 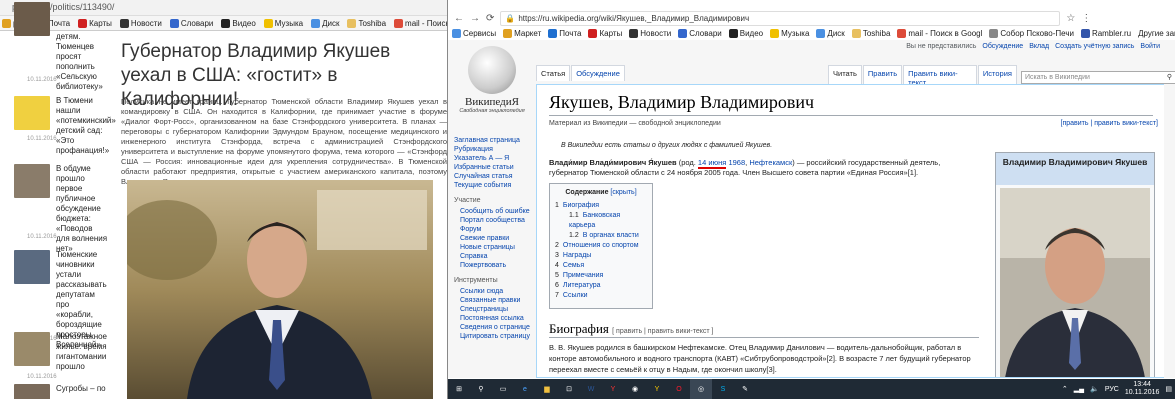 I want to click on sidebar-item: Сведения о странице, so click(x=492, y=327).